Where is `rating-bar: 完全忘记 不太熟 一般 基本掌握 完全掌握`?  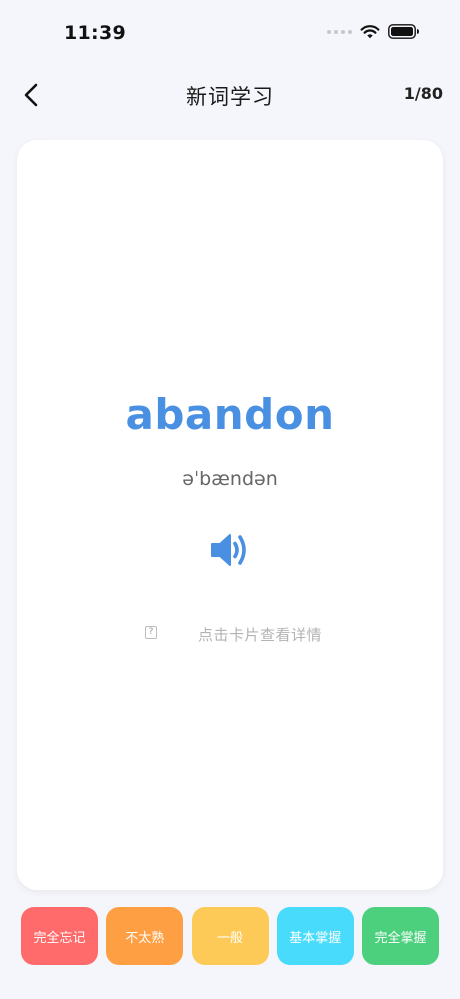
rating-bar: 完全忘记 不太熟 一般 基本掌握 完全掌握 is located at coordinates (230, 936).